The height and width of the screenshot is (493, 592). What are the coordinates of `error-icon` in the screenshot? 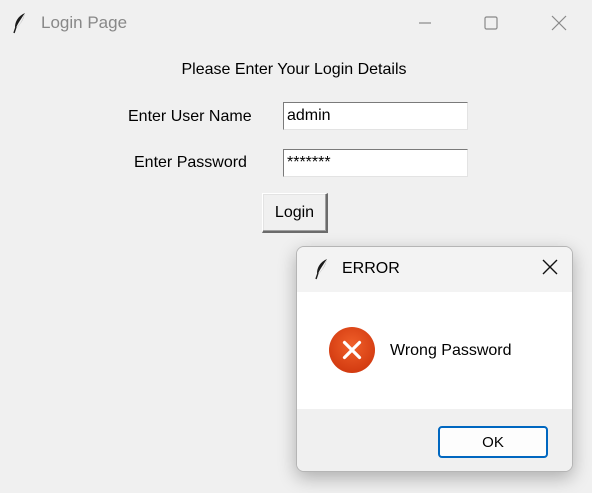 It's located at (352, 350).